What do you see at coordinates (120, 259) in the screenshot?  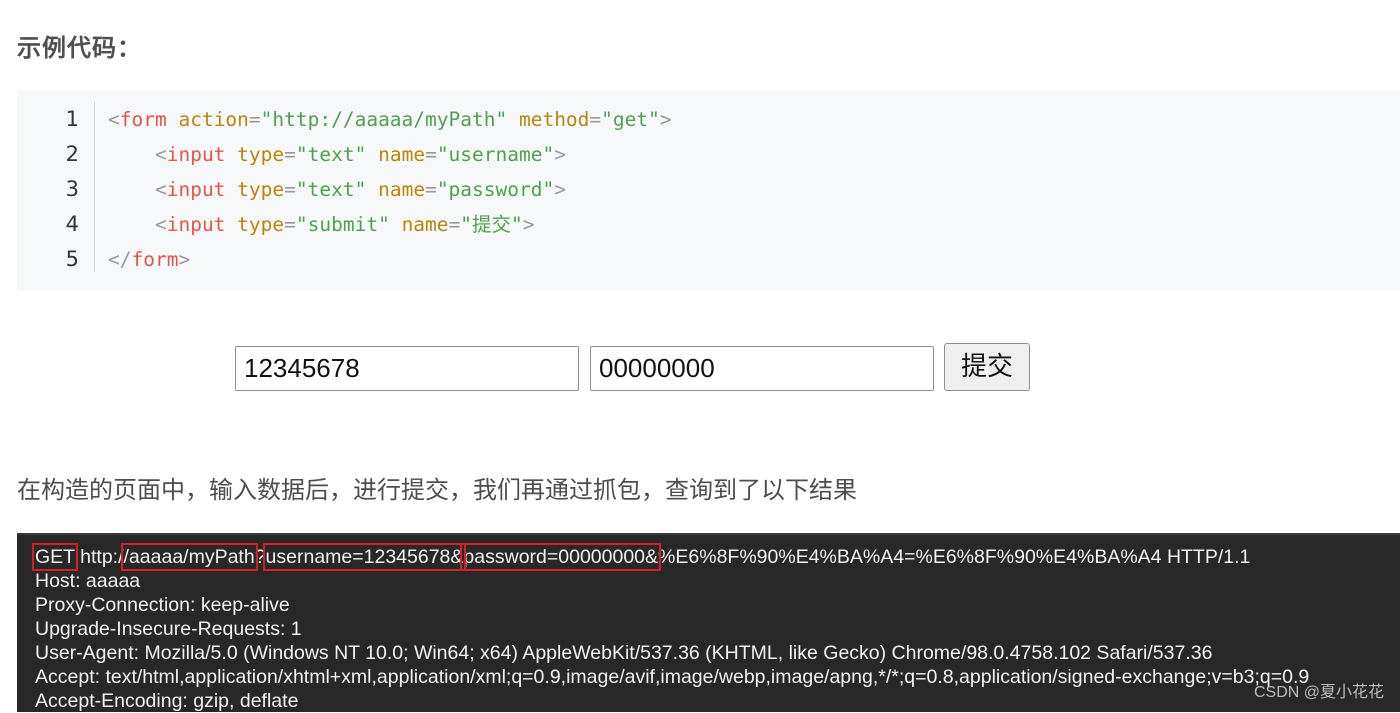 I see `code-token-punc: </` at bounding box center [120, 259].